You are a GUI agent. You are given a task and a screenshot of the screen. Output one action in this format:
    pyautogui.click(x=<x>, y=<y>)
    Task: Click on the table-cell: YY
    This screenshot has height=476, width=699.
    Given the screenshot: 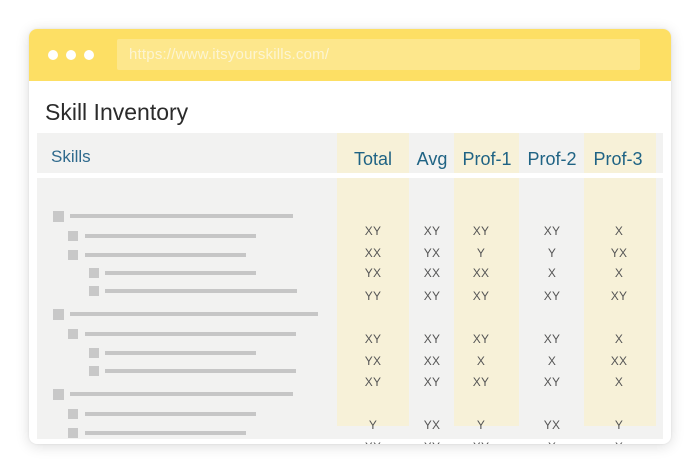 What is the action you would take?
    pyautogui.click(x=373, y=296)
    